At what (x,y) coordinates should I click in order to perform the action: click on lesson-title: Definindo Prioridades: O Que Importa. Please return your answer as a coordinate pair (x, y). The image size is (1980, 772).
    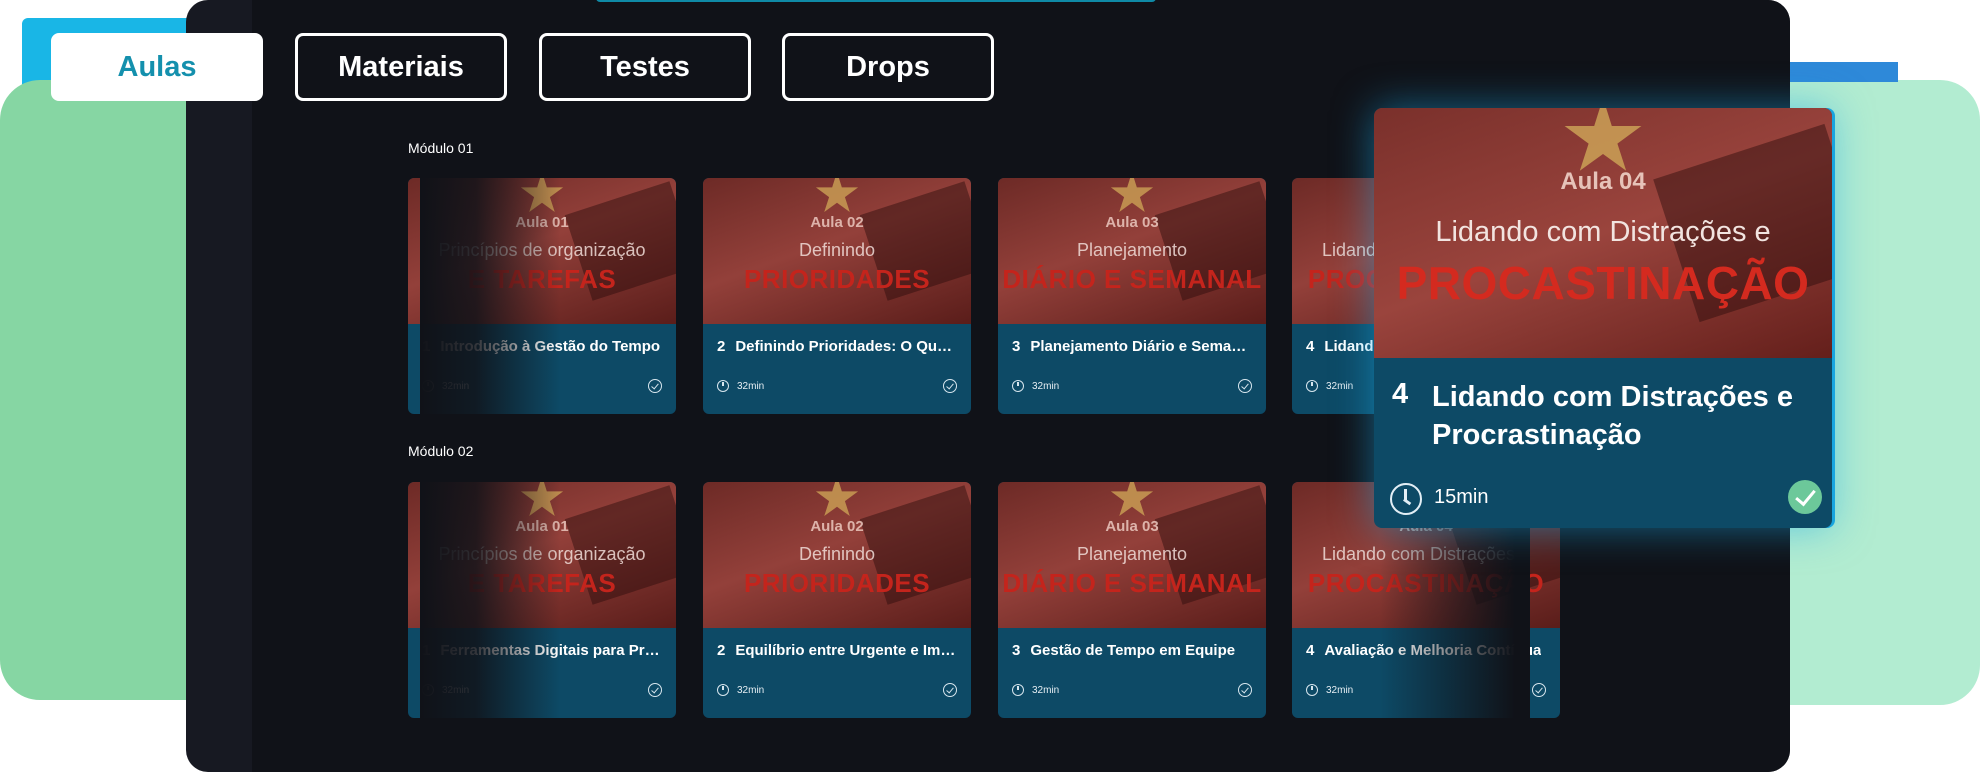
    Looking at the image, I should click on (846, 346).